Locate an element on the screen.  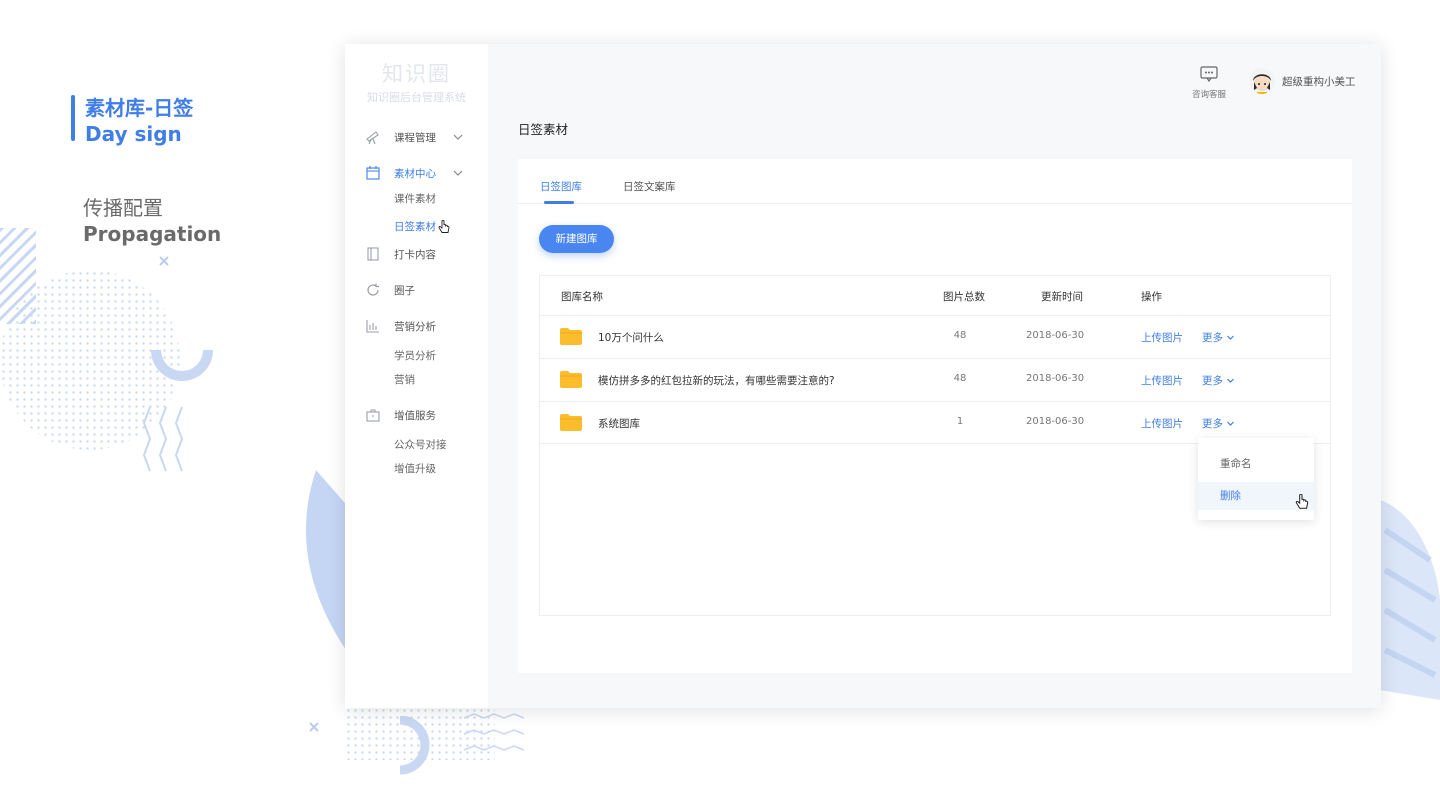
fern-decoration is located at coordinates (1410, 600).